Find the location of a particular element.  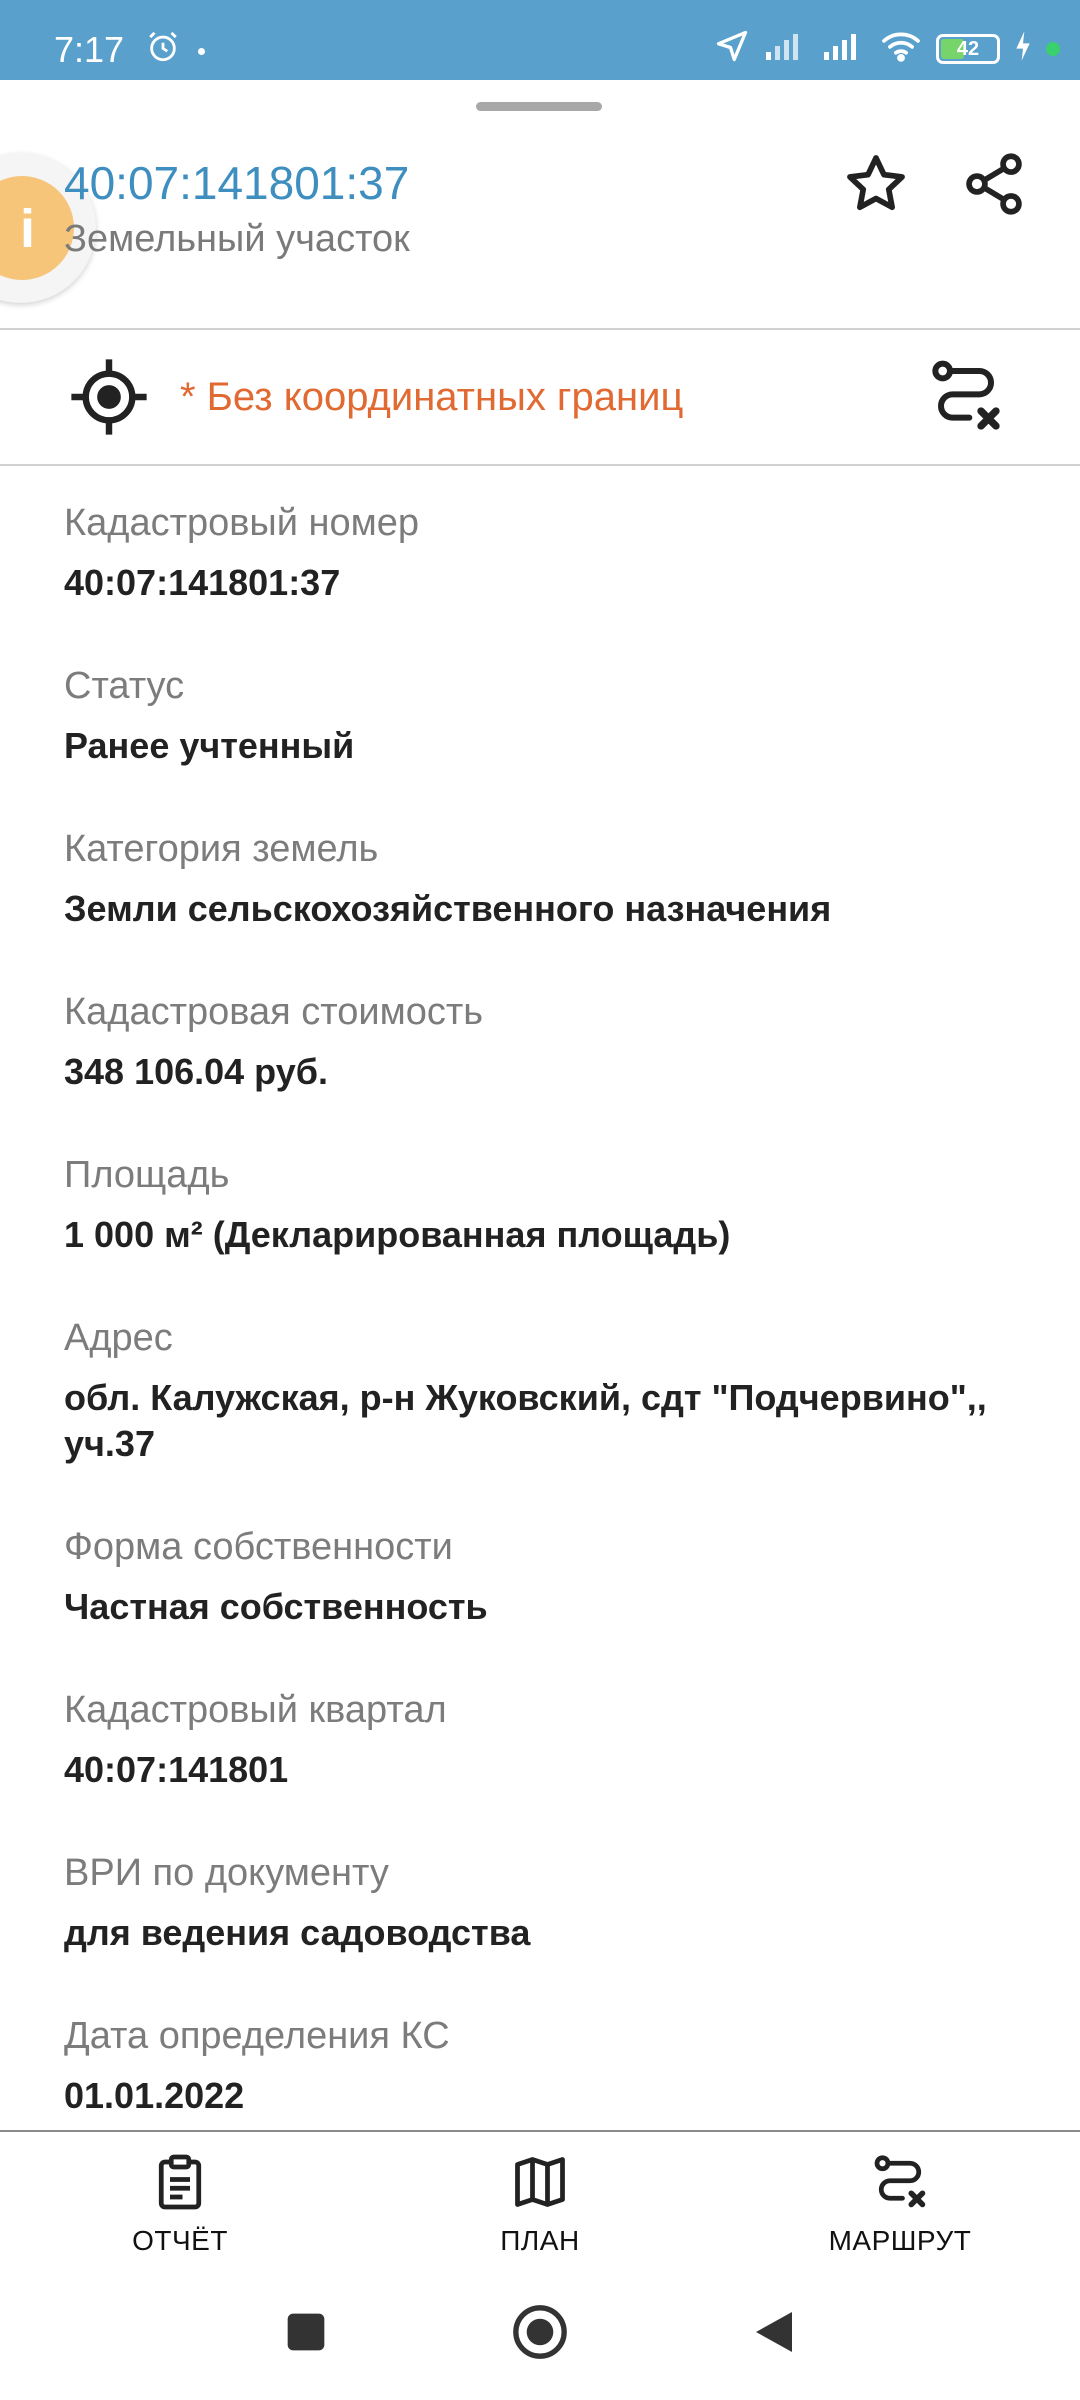

property-value: 1 000 м² (Декларированная площадь) is located at coordinates (397, 1234).